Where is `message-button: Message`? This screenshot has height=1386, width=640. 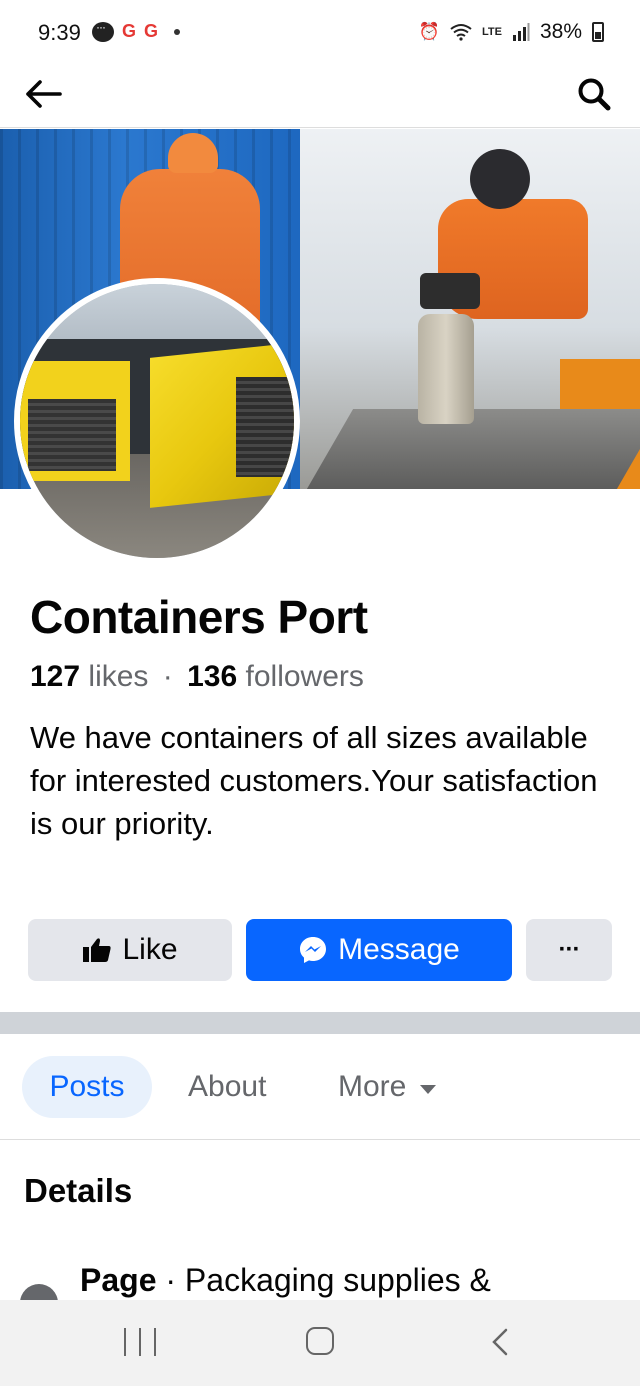 message-button: Message is located at coordinates (379, 950).